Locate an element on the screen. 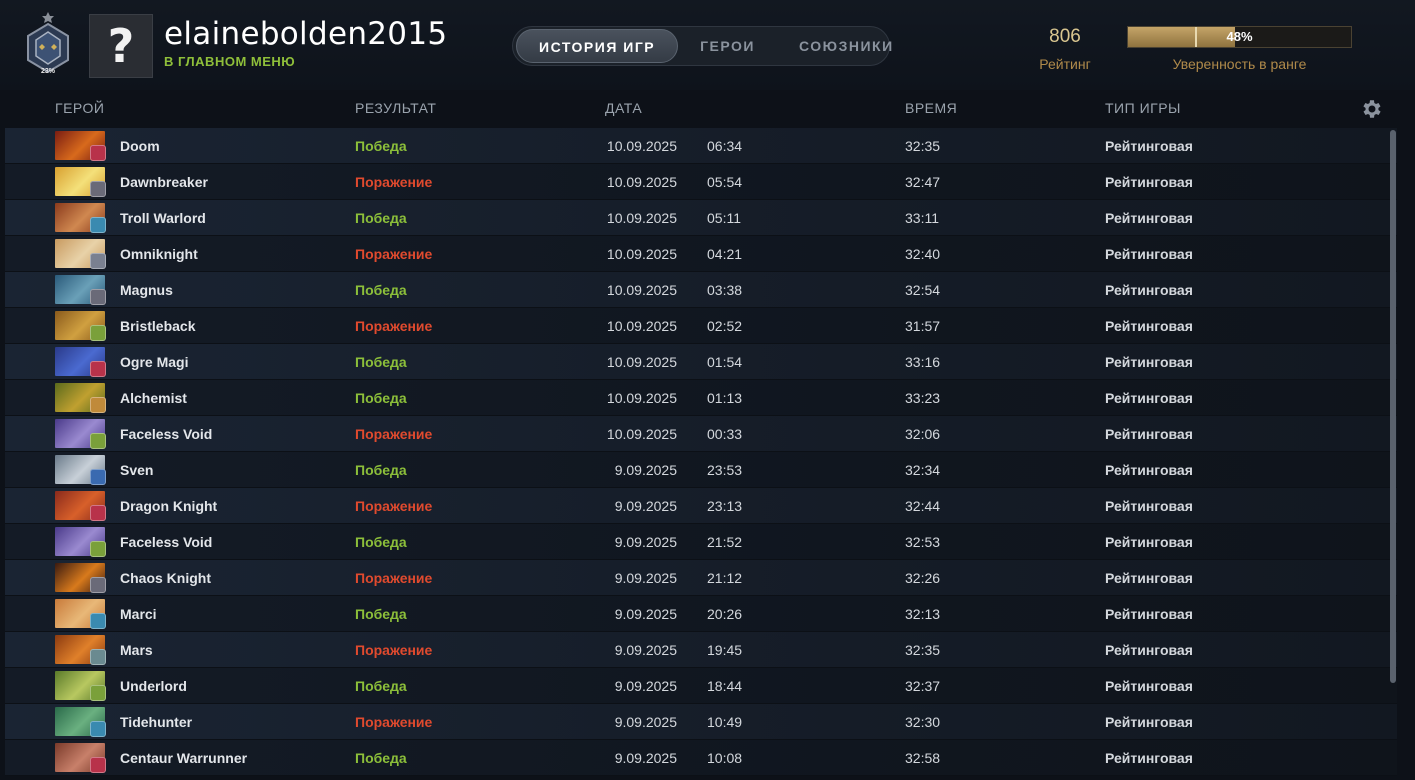 This screenshot has width=1415, height=780. match-duration: 32:44 is located at coordinates (923, 506).